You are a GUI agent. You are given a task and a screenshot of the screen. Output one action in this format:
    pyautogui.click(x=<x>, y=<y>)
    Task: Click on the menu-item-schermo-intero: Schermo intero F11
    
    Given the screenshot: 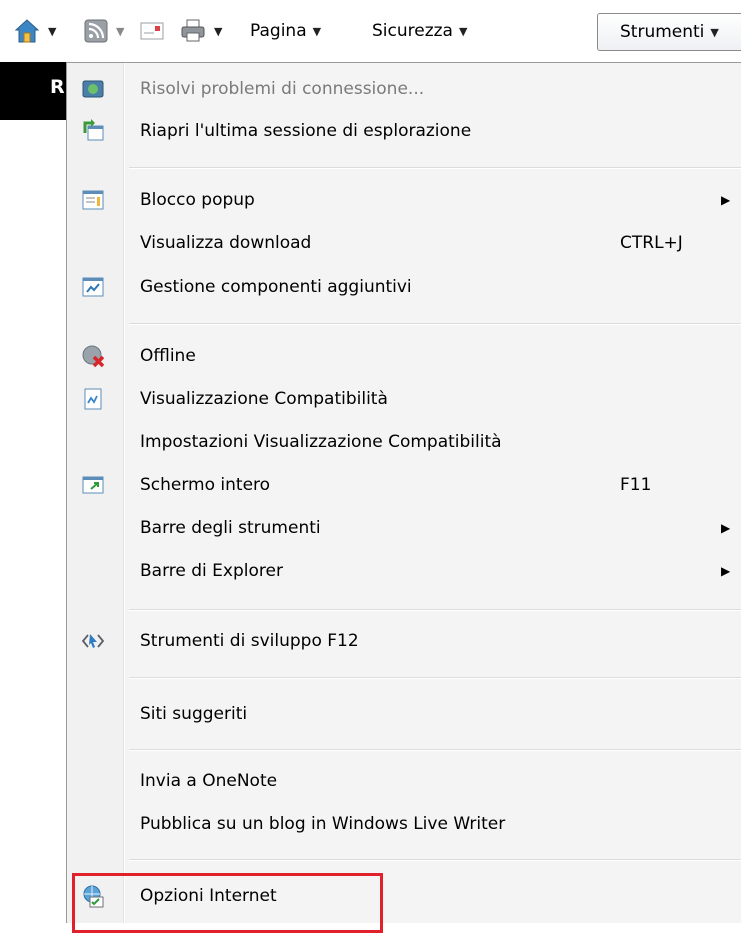 What is the action you would take?
    pyautogui.click(x=404, y=485)
    